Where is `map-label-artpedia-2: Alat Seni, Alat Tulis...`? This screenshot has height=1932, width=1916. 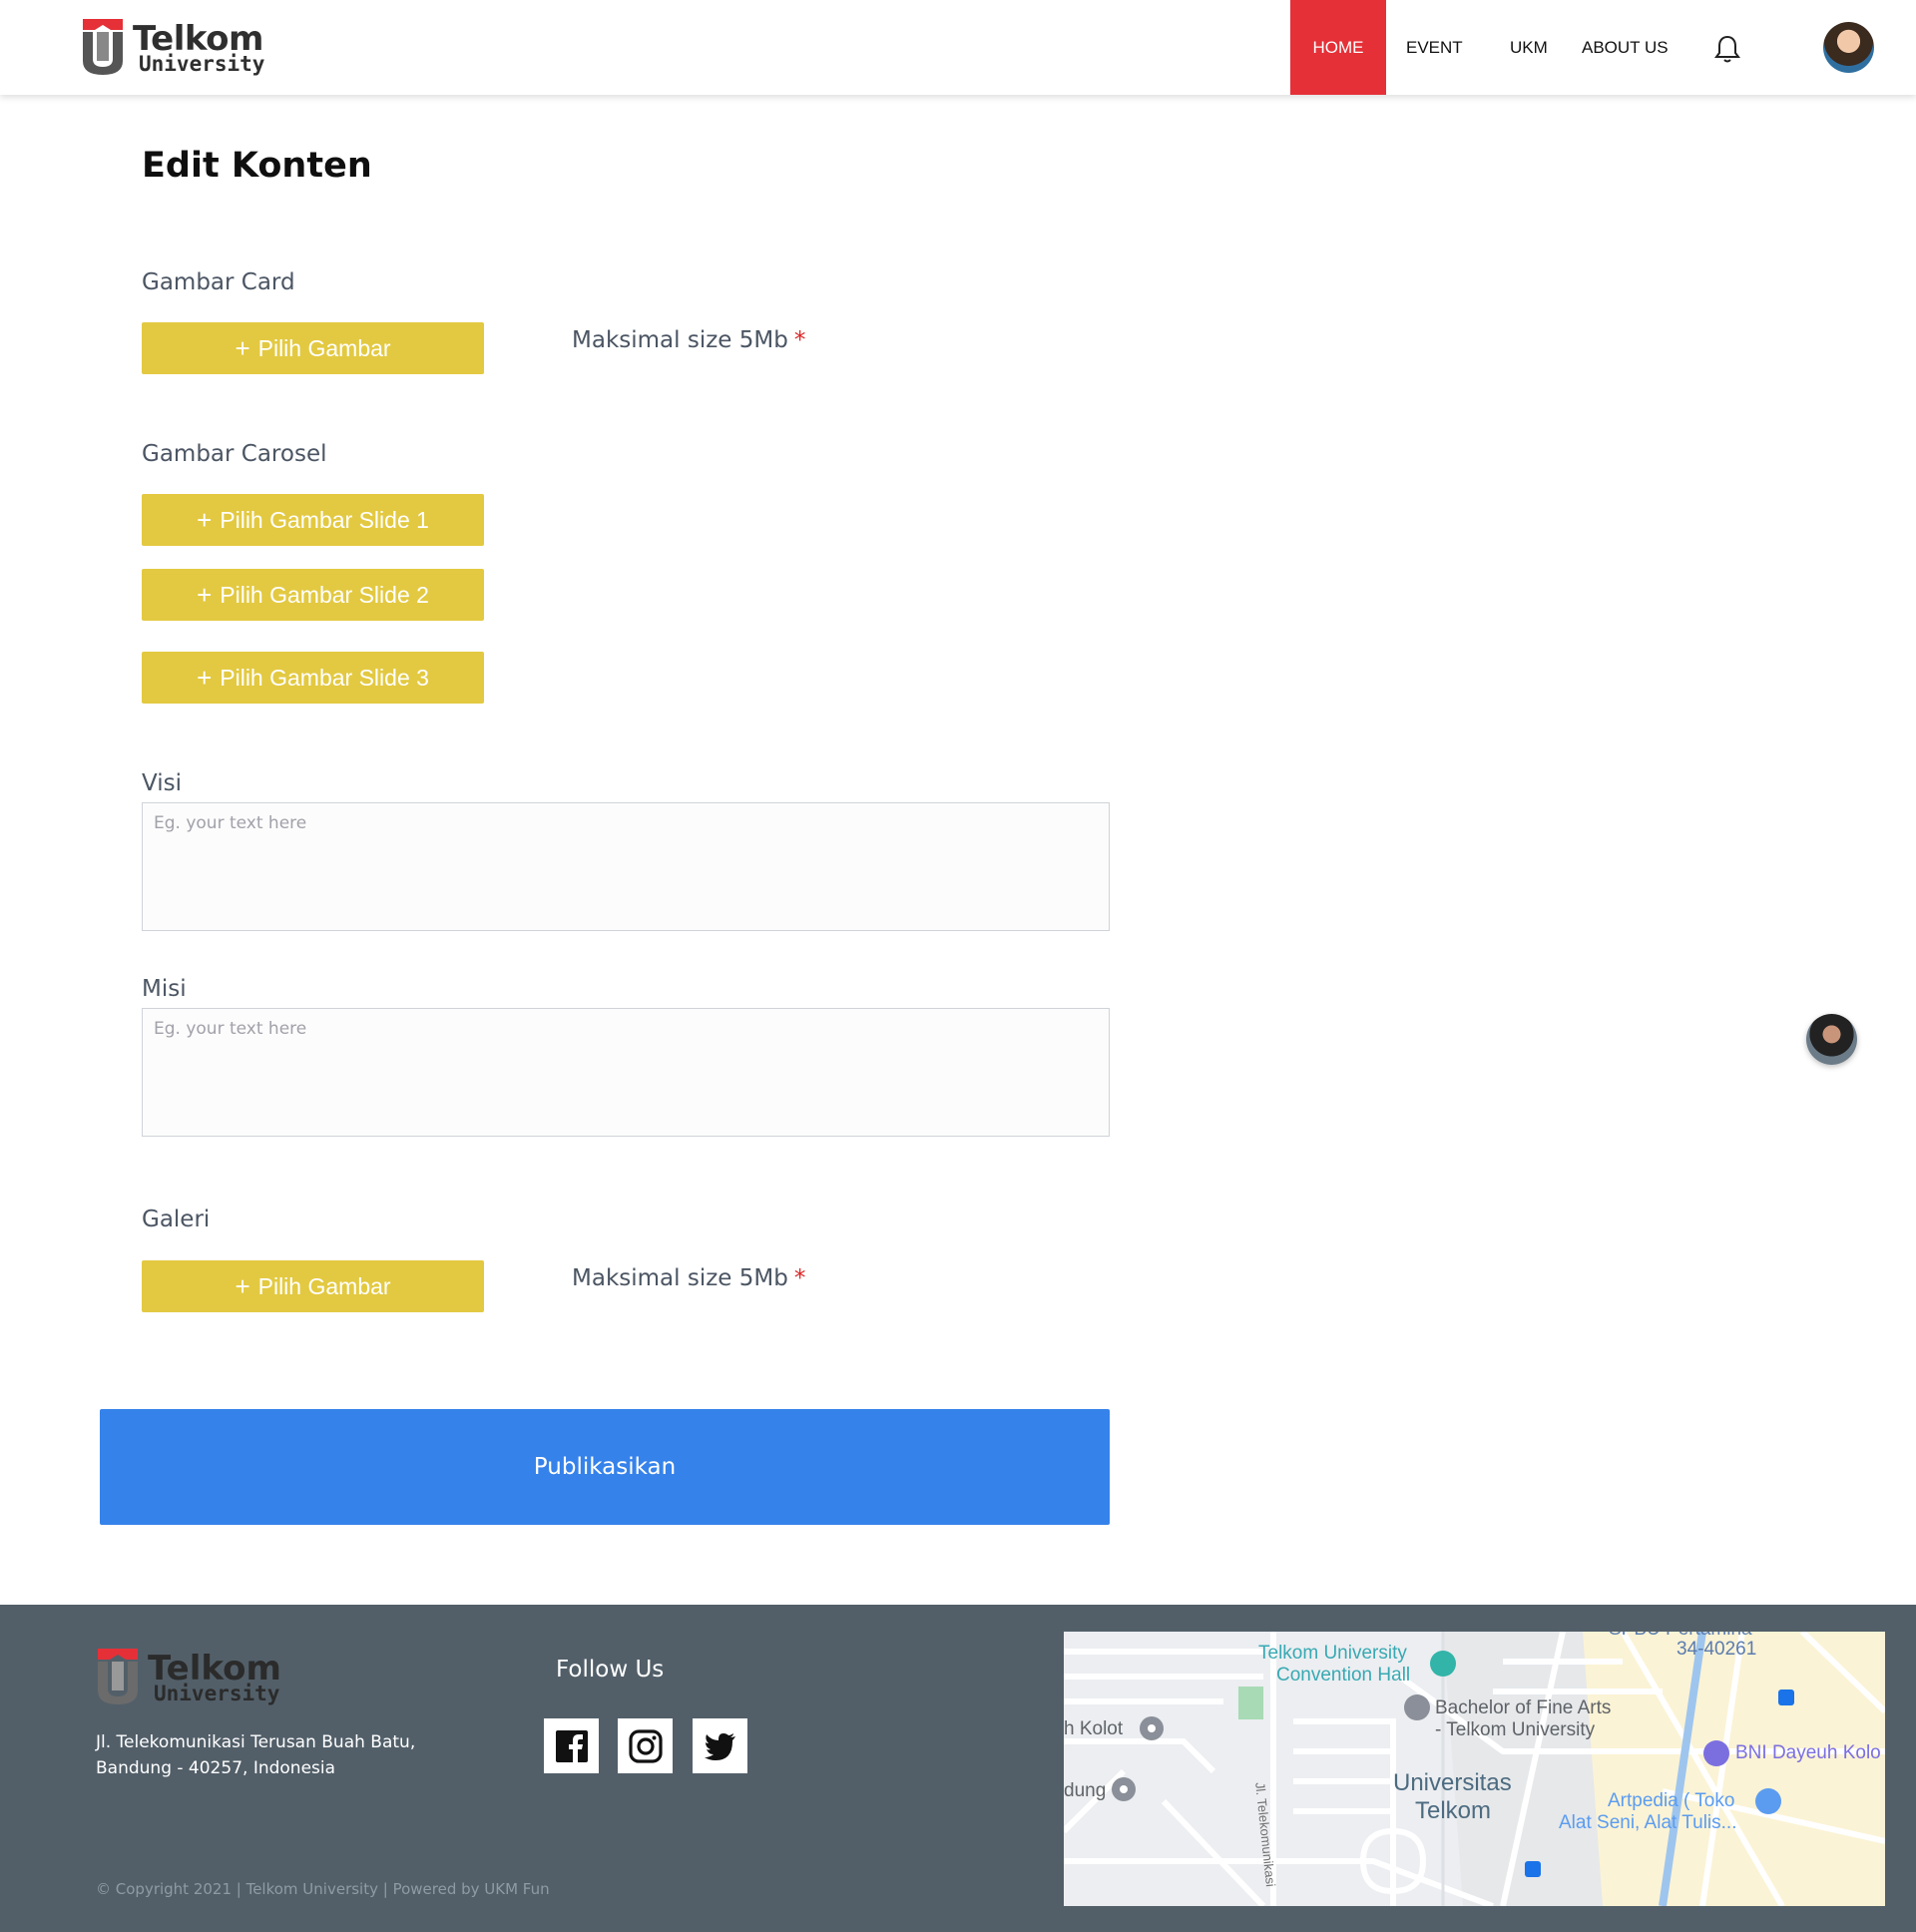 map-label-artpedia-2: Alat Seni, Alat Tulis... is located at coordinates (1648, 1822).